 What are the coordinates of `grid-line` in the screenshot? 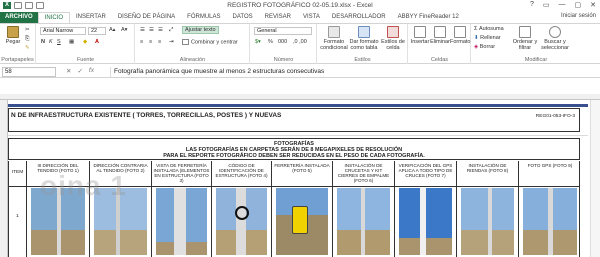 It's located at (298, 135).